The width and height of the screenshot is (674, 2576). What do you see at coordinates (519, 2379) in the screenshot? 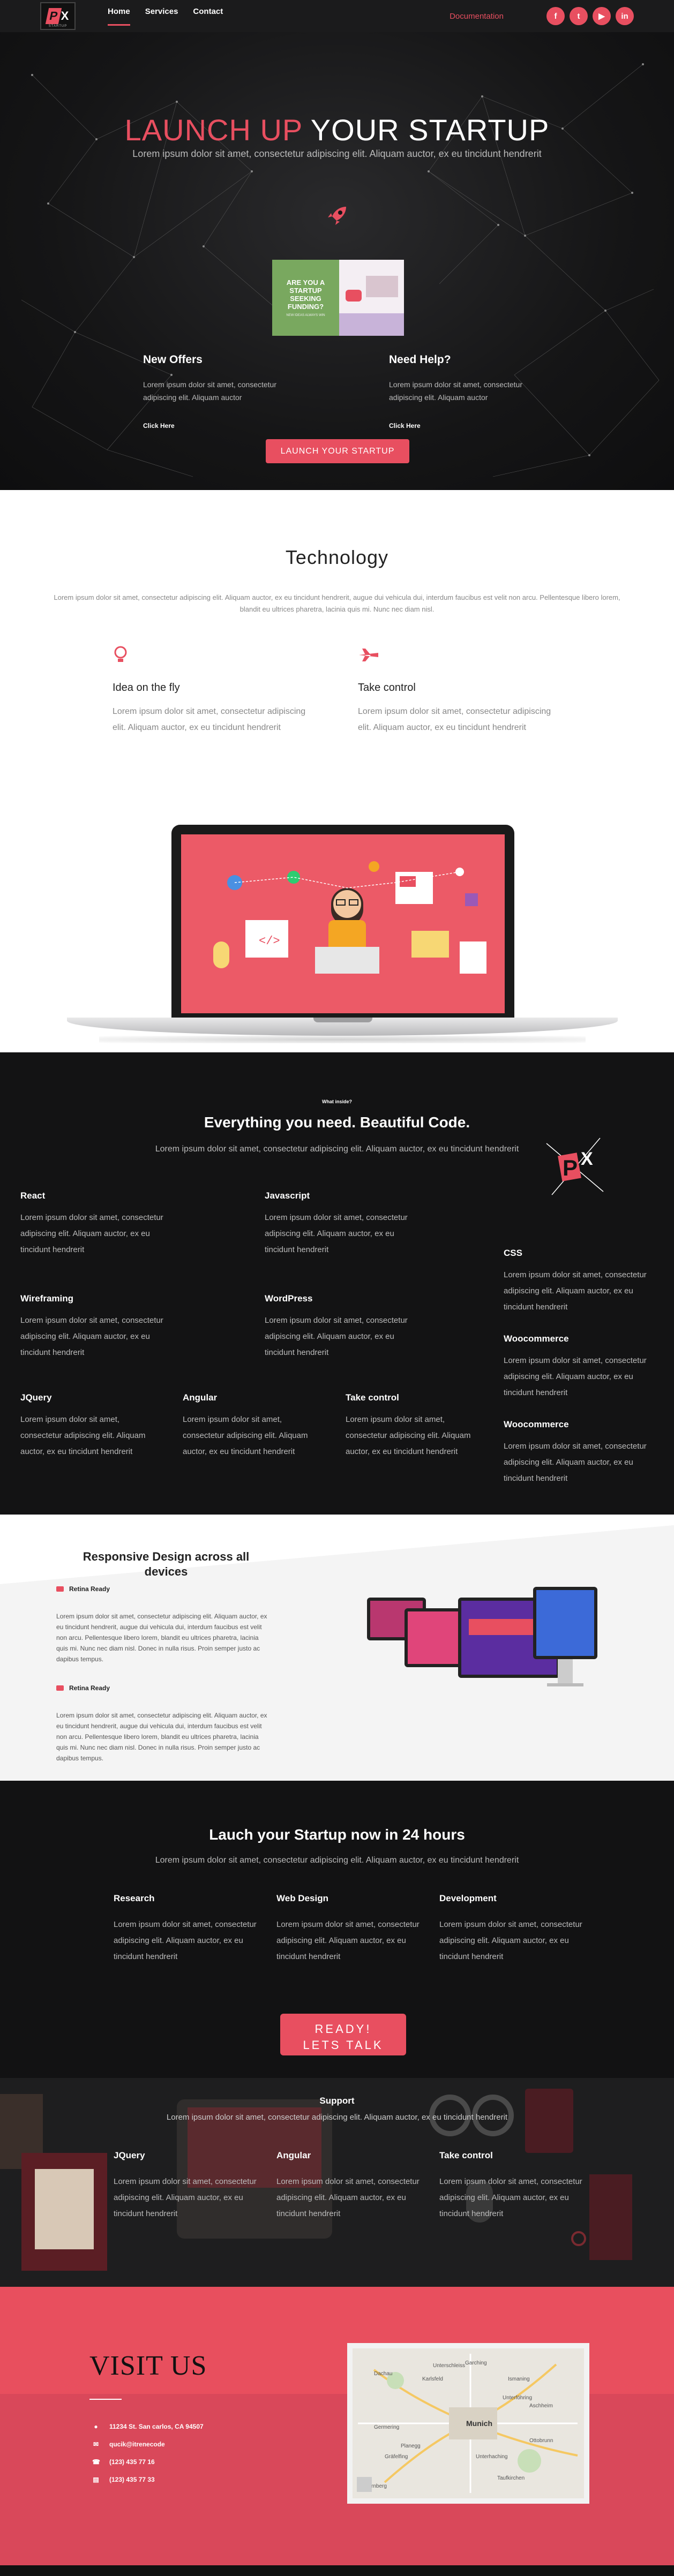
I see `map-place: Ismaning` at bounding box center [519, 2379].